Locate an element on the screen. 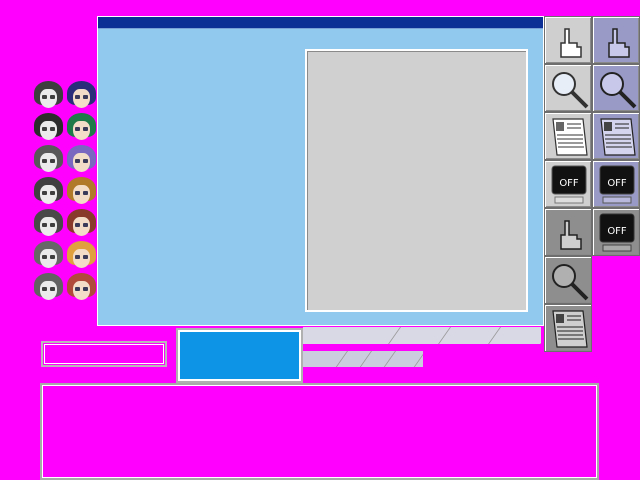  document-button is located at coordinates (568, 136).